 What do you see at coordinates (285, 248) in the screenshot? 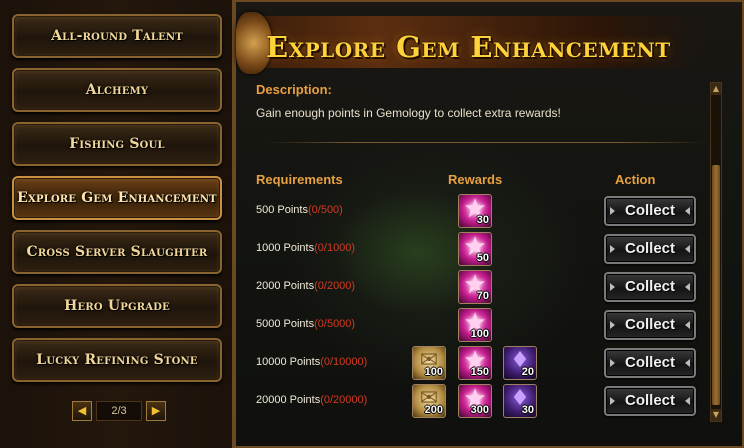
I see `requirement-points: 1000 Points` at bounding box center [285, 248].